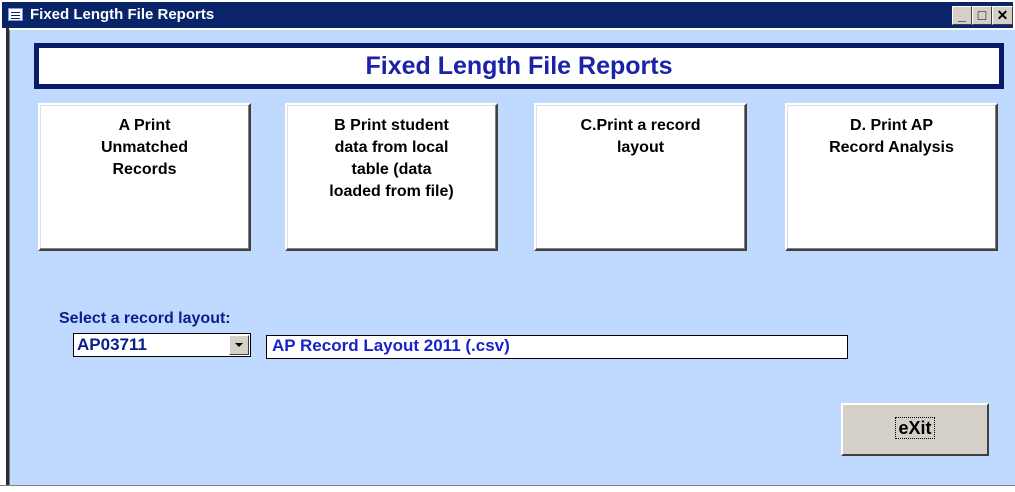 This screenshot has width=1015, height=492. What do you see at coordinates (640, 177) in the screenshot?
I see `print-record-layout-button: C.Print a record layout` at bounding box center [640, 177].